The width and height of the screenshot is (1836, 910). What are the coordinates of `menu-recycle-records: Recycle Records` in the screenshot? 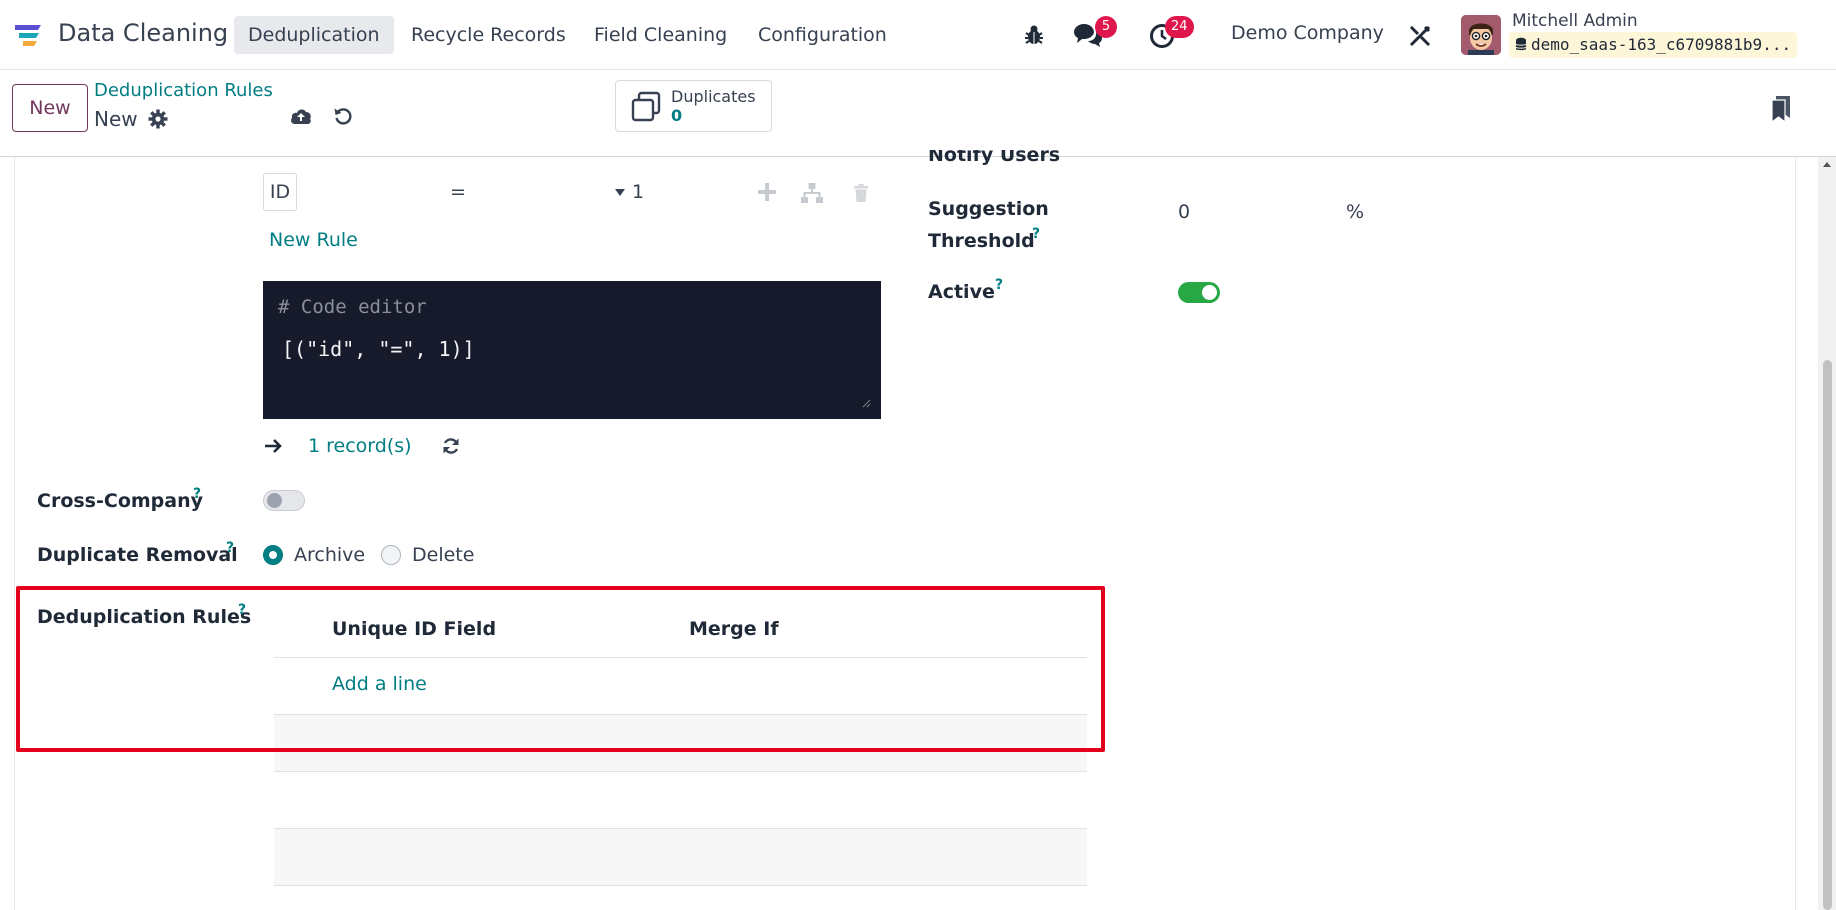 It's located at (488, 35).